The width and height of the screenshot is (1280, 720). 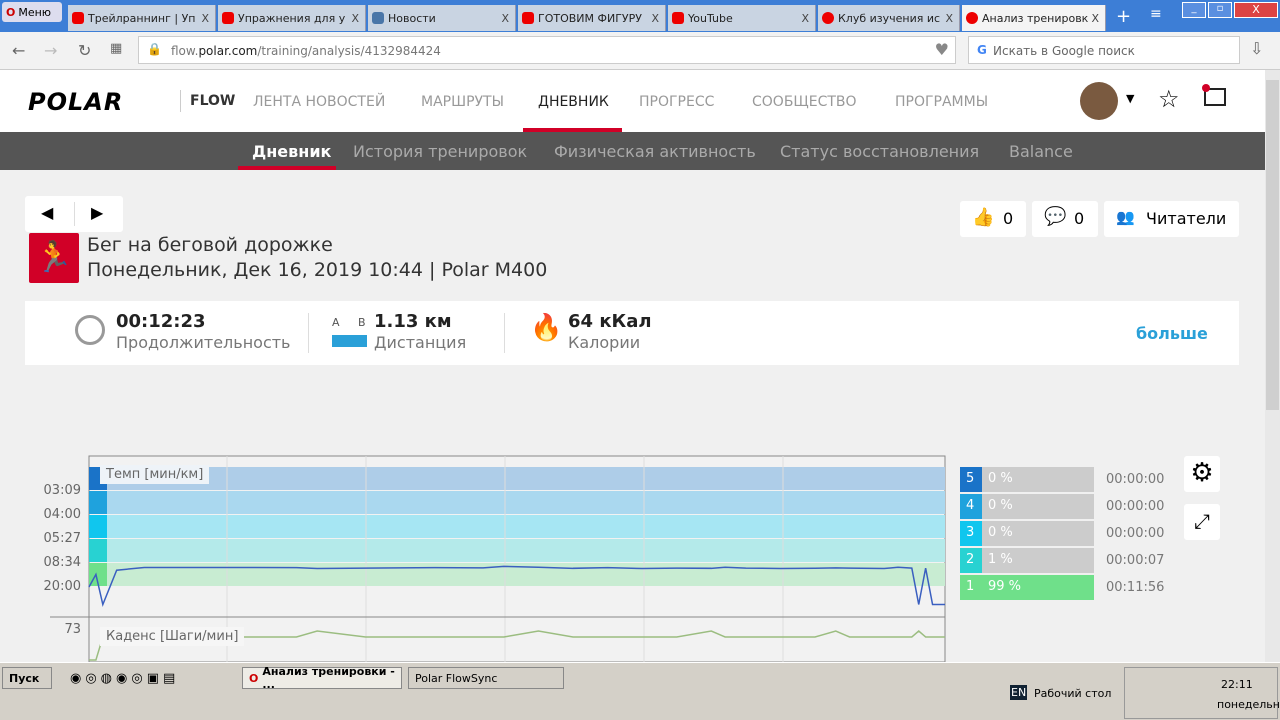 What do you see at coordinates (1272, 366) in the screenshot?
I see `page-scrollbar` at bounding box center [1272, 366].